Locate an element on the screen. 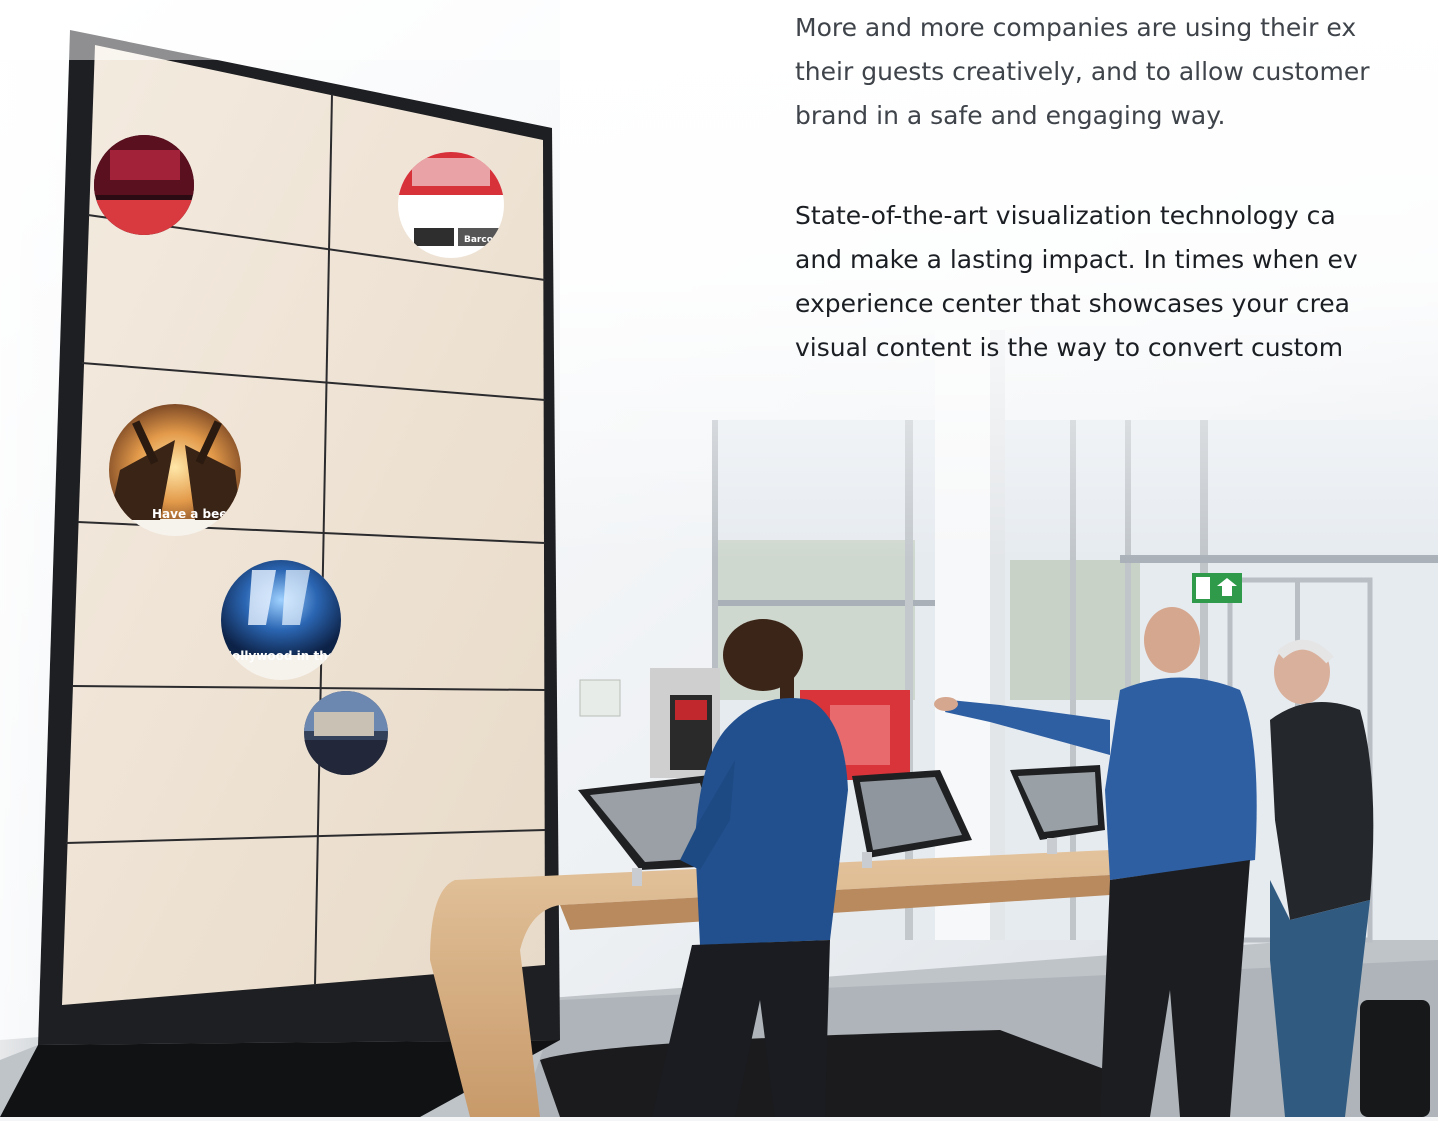 The width and height of the screenshot is (1438, 1121). exit-sign is located at coordinates (1217, 588).